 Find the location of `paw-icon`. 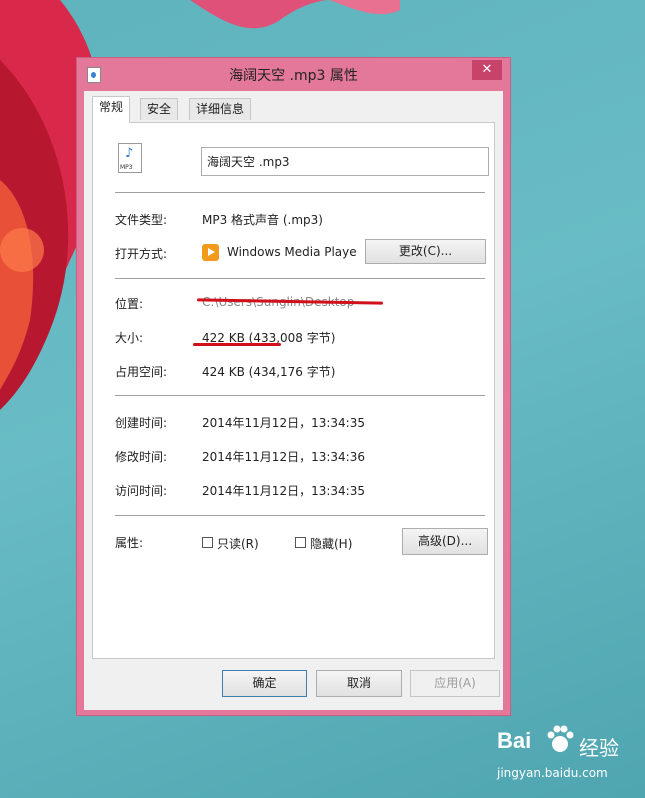

paw-icon is located at coordinates (560, 738).